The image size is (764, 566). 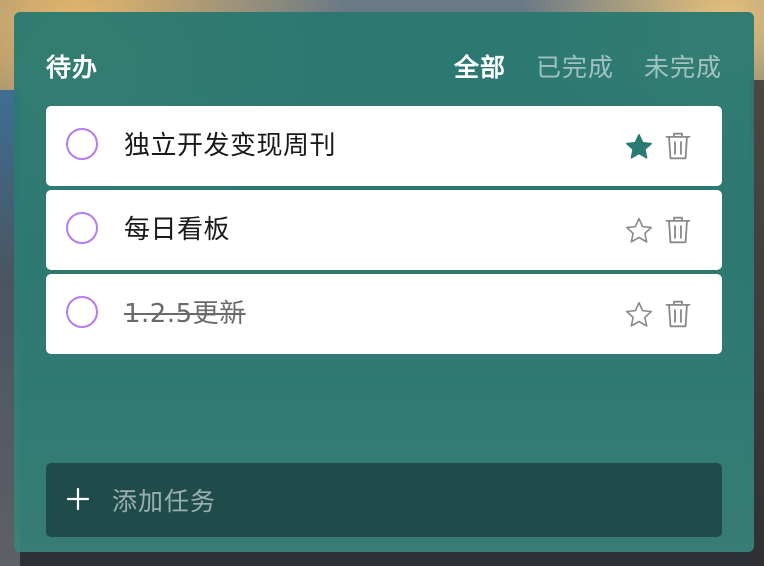 I want to click on task-text-completed: 1.2.5更新, so click(x=185, y=314).